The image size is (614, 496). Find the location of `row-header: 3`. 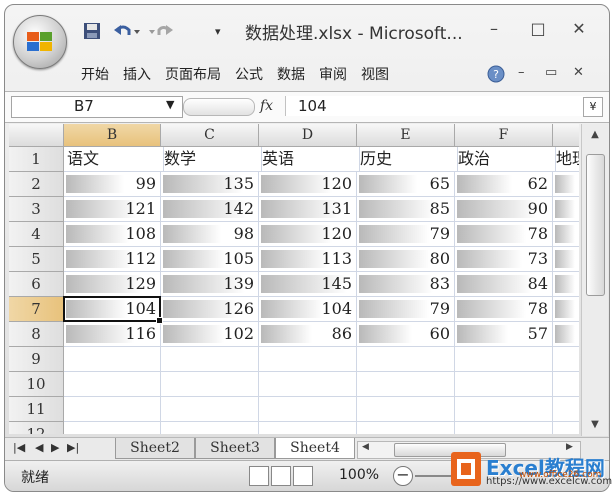

row-header: 3 is located at coordinates (36, 209).